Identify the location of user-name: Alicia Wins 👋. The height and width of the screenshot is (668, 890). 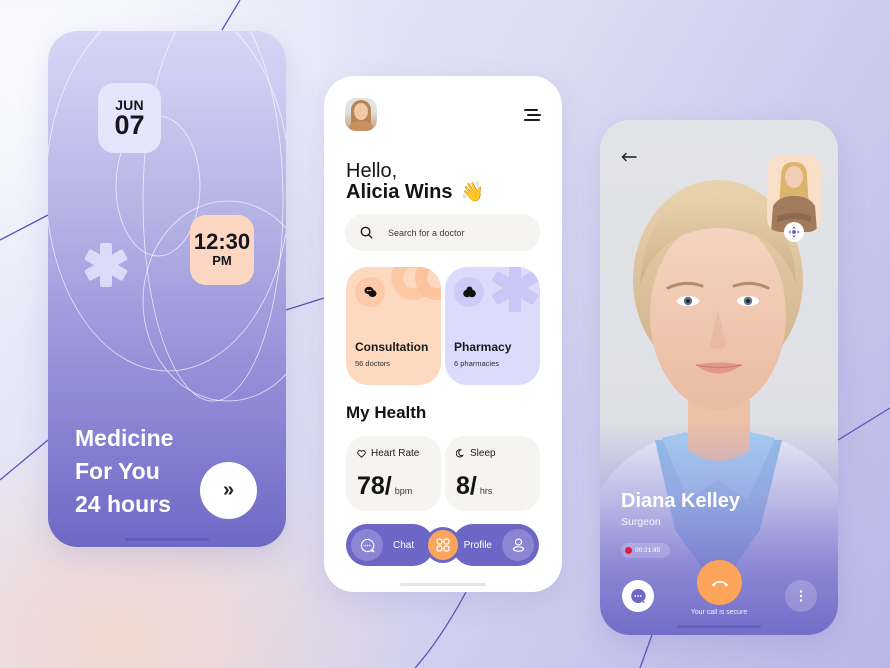
(415, 192).